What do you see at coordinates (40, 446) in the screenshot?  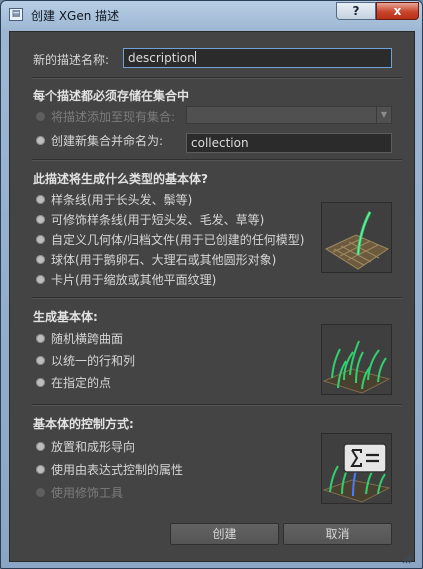 I see `radio-place-and-shape-guides` at bounding box center [40, 446].